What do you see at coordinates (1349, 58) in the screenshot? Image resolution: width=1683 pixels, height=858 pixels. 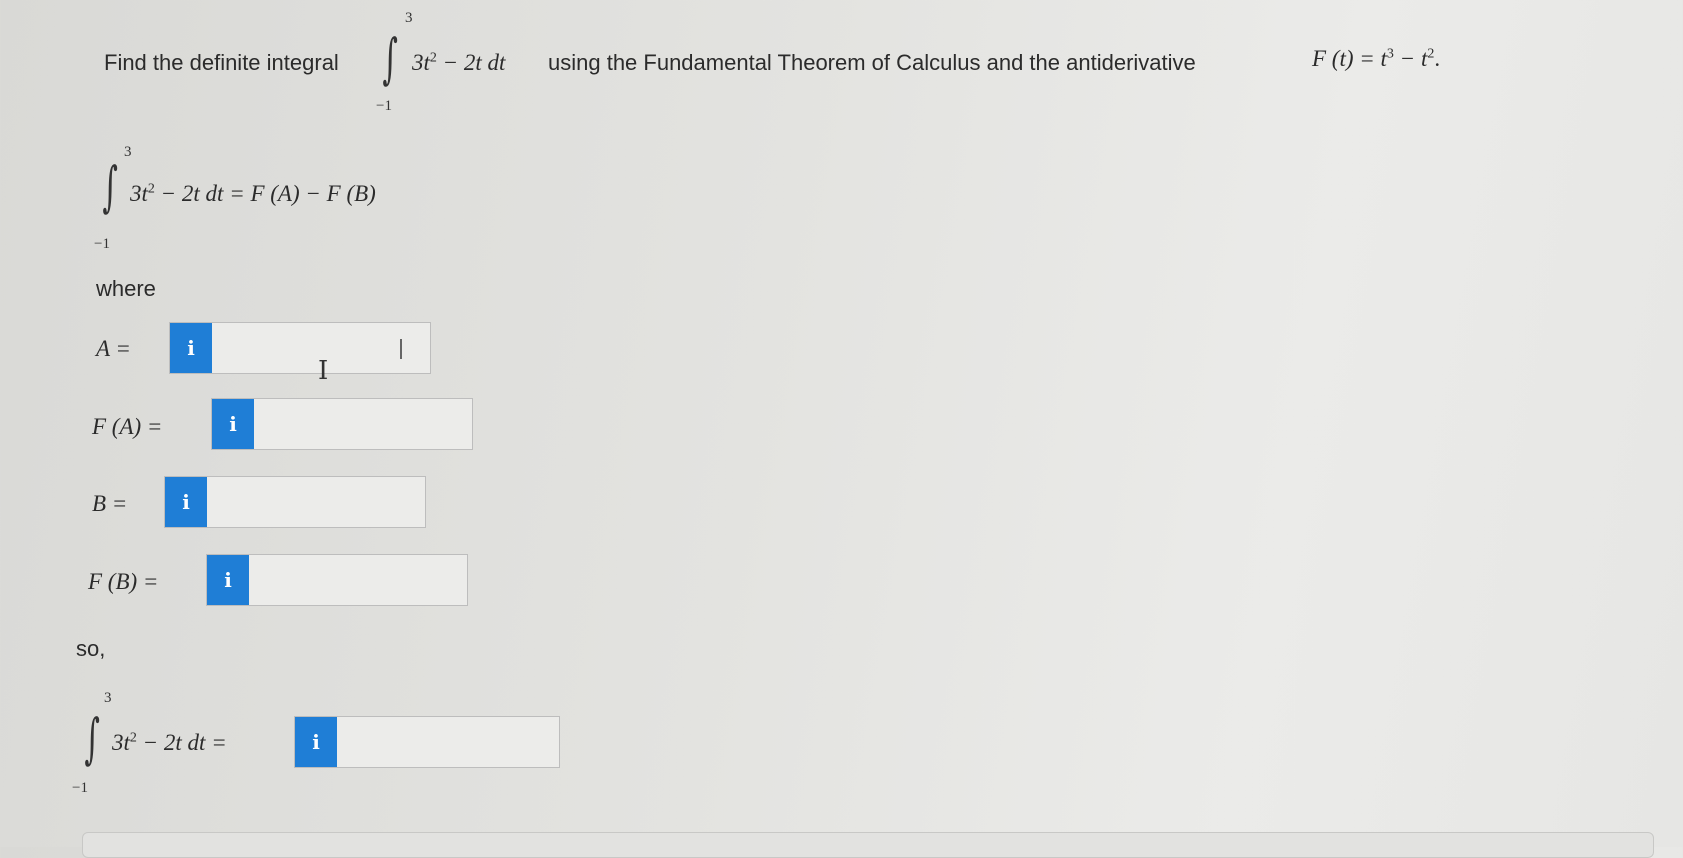 I see `antideriv-lhs: F (t) = t` at bounding box center [1349, 58].